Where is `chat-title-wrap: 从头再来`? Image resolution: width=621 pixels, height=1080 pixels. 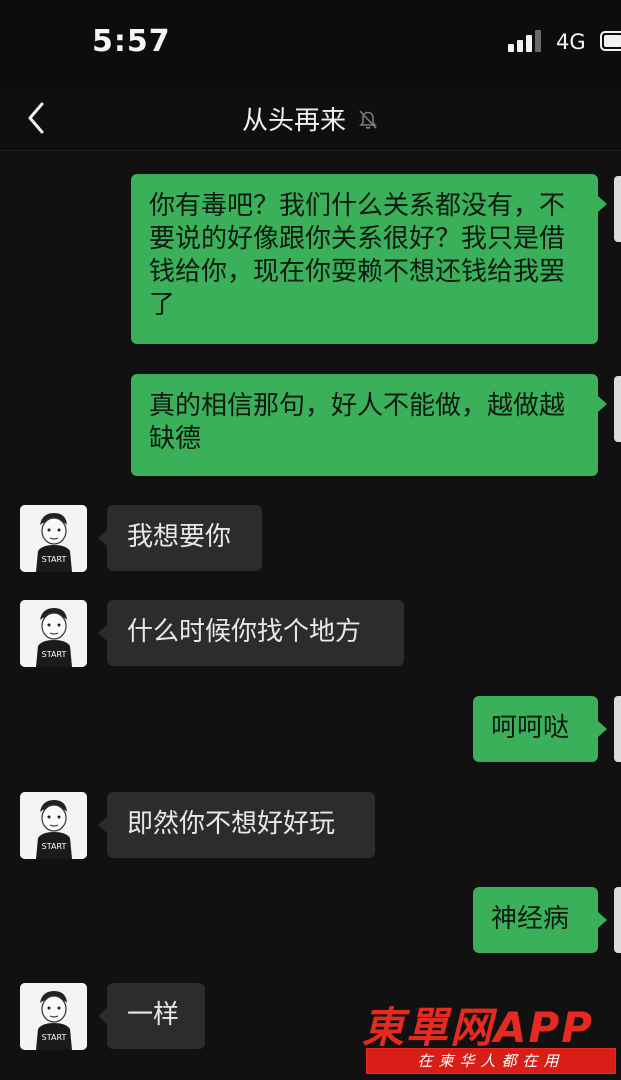 chat-title-wrap: 从头再来 is located at coordinates (310, 118).